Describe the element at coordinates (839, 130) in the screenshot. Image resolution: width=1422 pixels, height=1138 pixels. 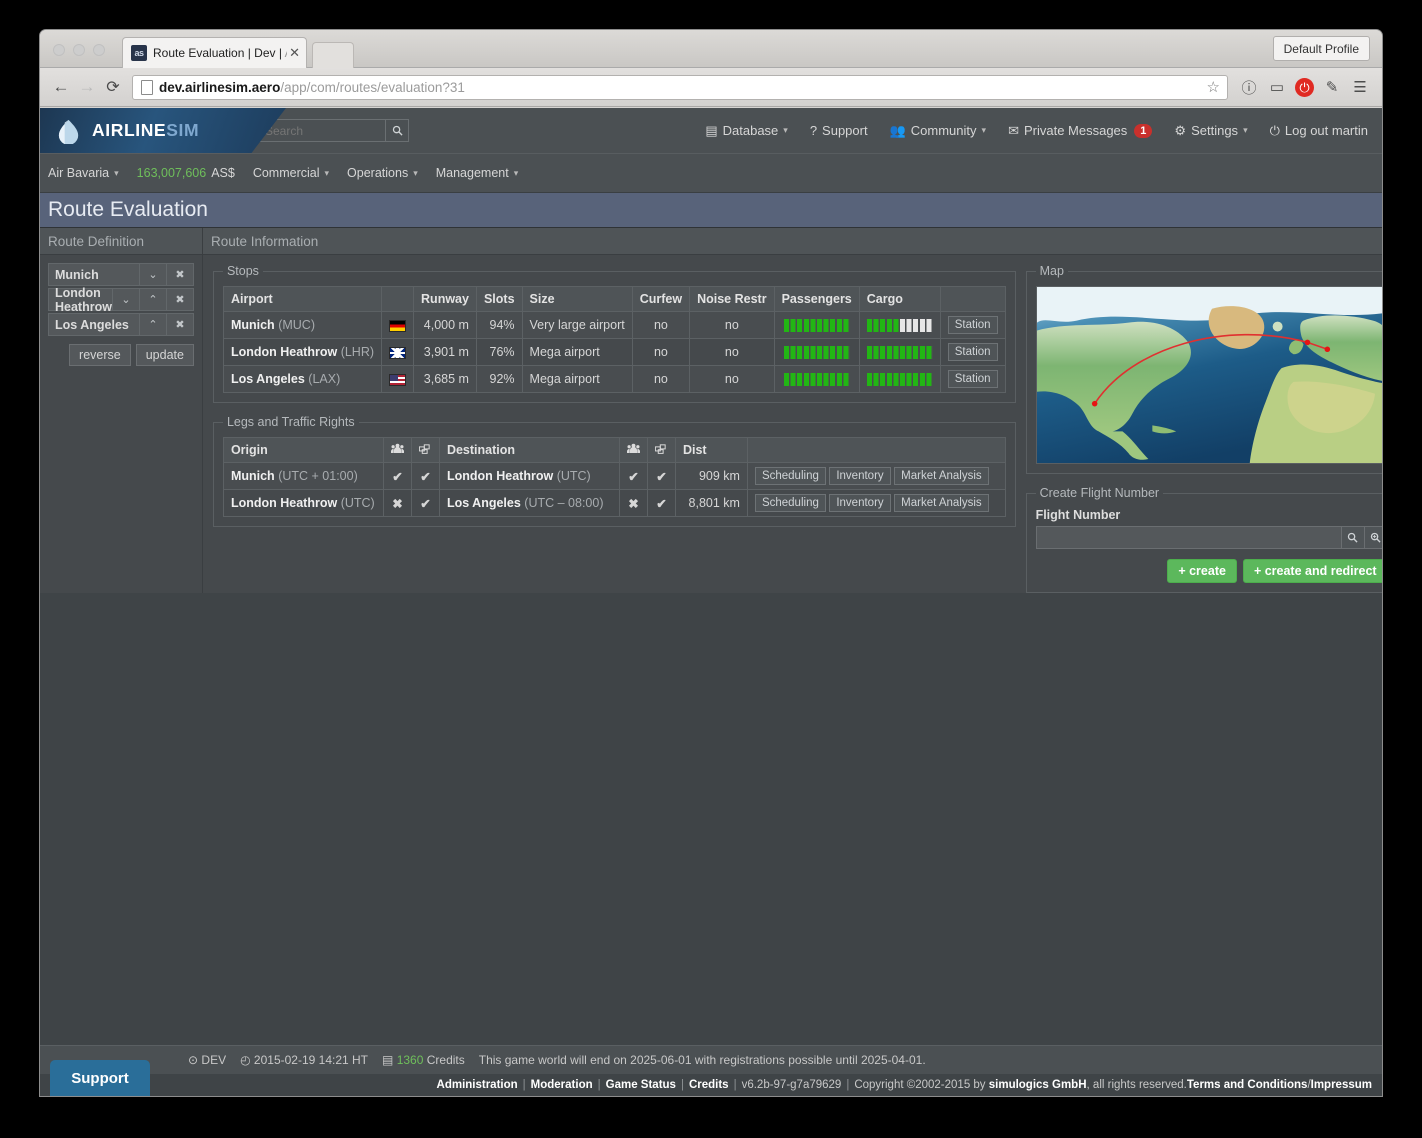
I see `nav-support: ? Support` at that location.